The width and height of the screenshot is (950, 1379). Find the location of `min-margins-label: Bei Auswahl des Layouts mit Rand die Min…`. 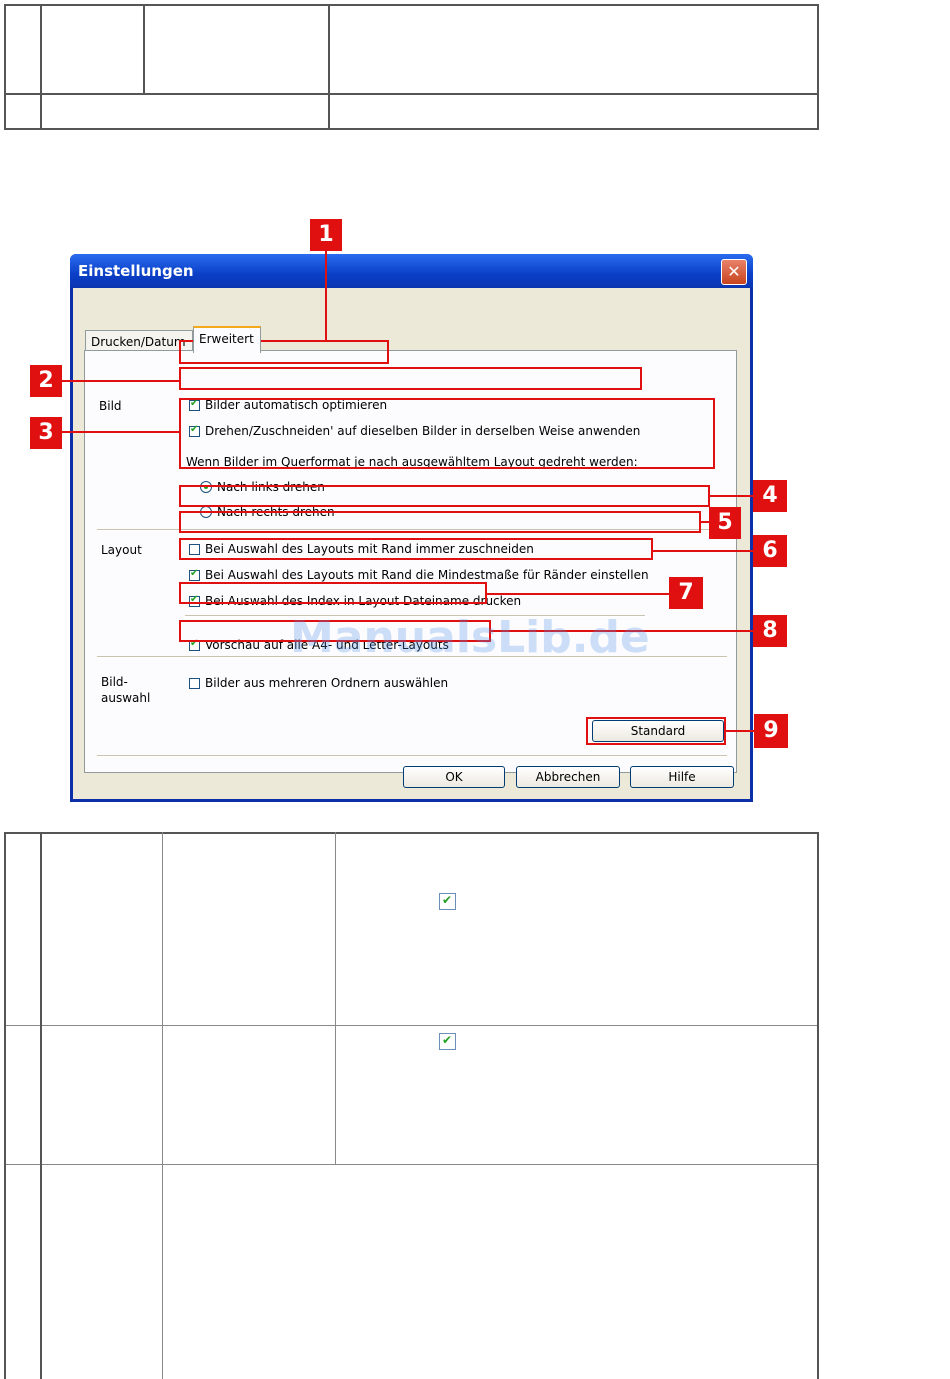

min-margins-label: Bei Auswahl des Layouts mit Rand die Min… is located at coordinates (427, 575).